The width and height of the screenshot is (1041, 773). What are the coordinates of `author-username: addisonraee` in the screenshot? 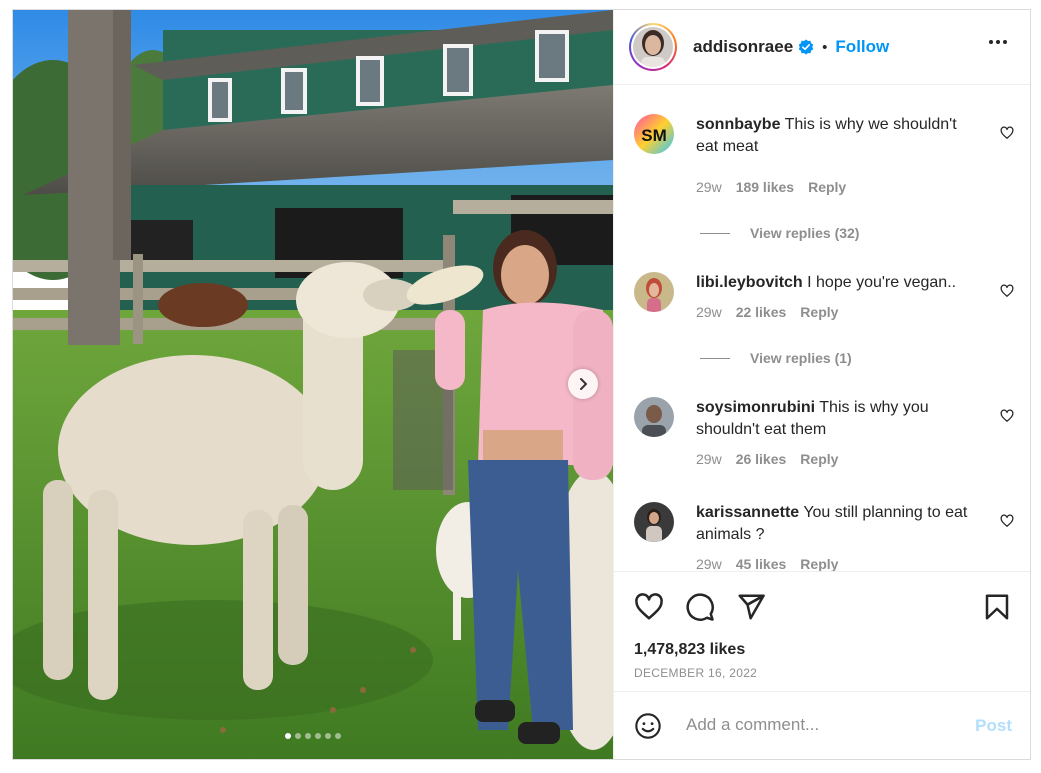 It's located at (743, 47).